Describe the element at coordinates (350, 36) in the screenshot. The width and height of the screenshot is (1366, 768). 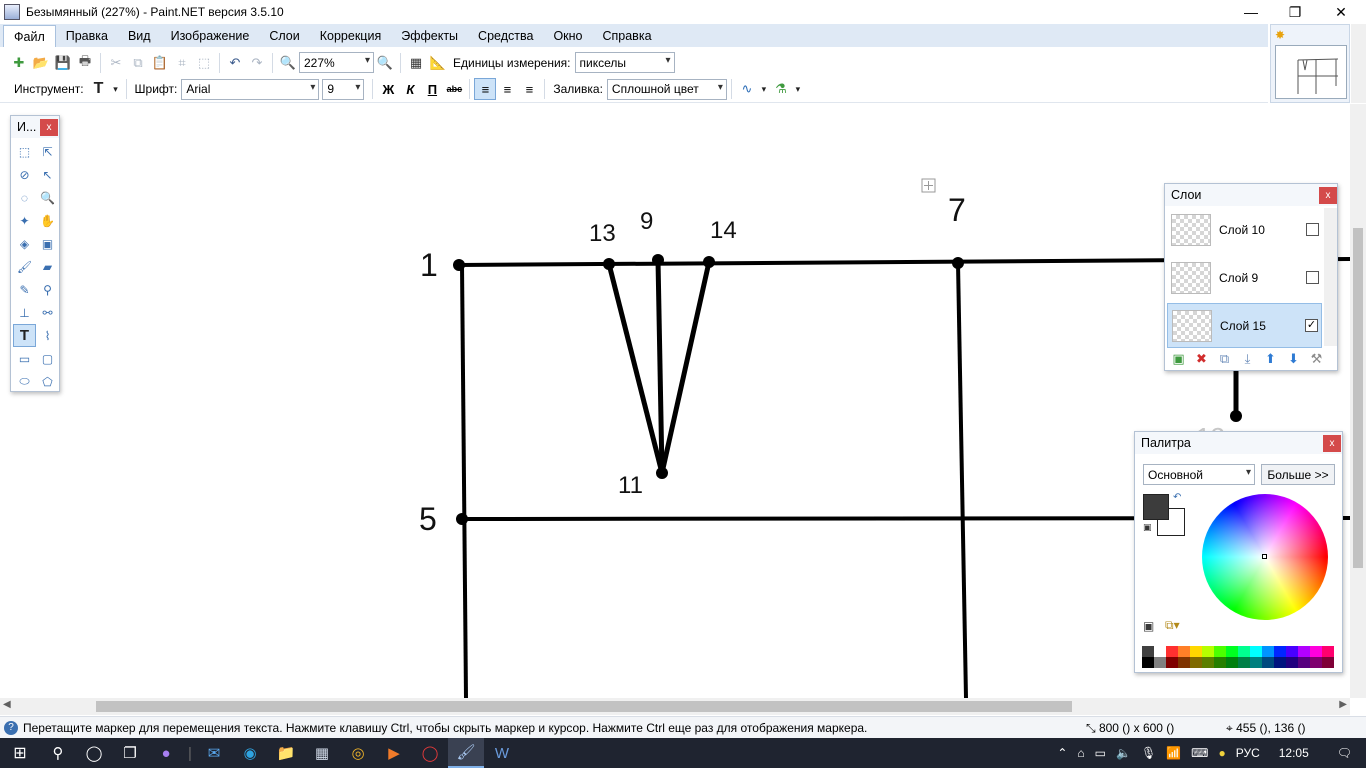
I see `menu-item-5: Коррекция` at that location.